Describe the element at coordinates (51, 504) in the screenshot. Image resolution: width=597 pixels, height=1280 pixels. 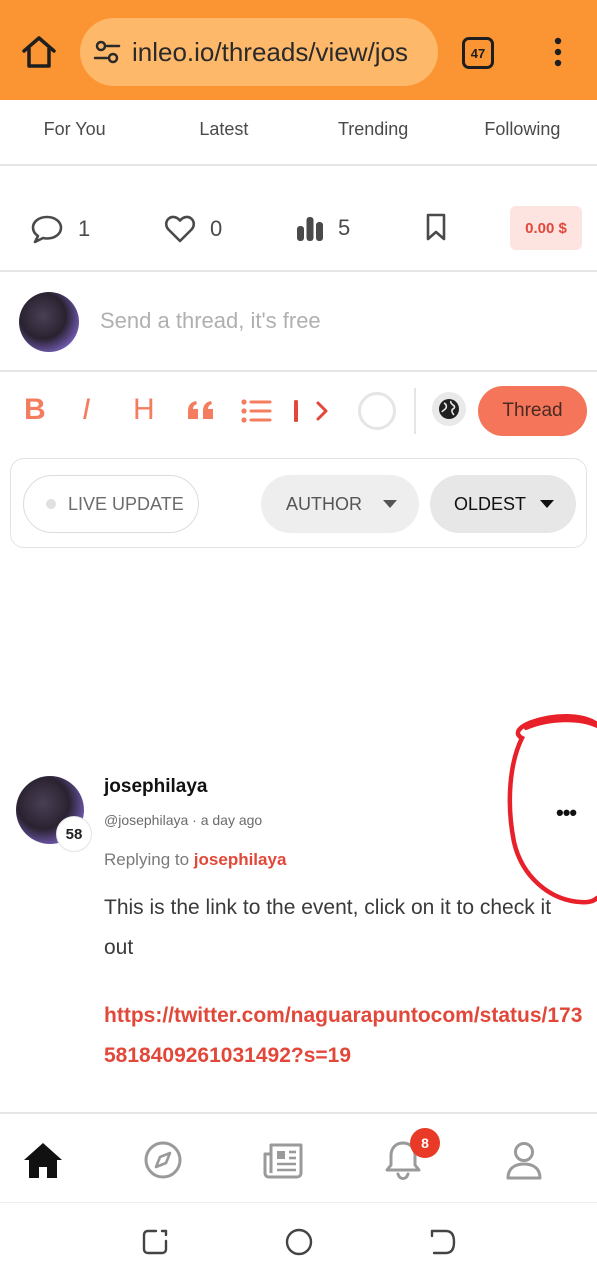
I see `live-status-dot` at that location.